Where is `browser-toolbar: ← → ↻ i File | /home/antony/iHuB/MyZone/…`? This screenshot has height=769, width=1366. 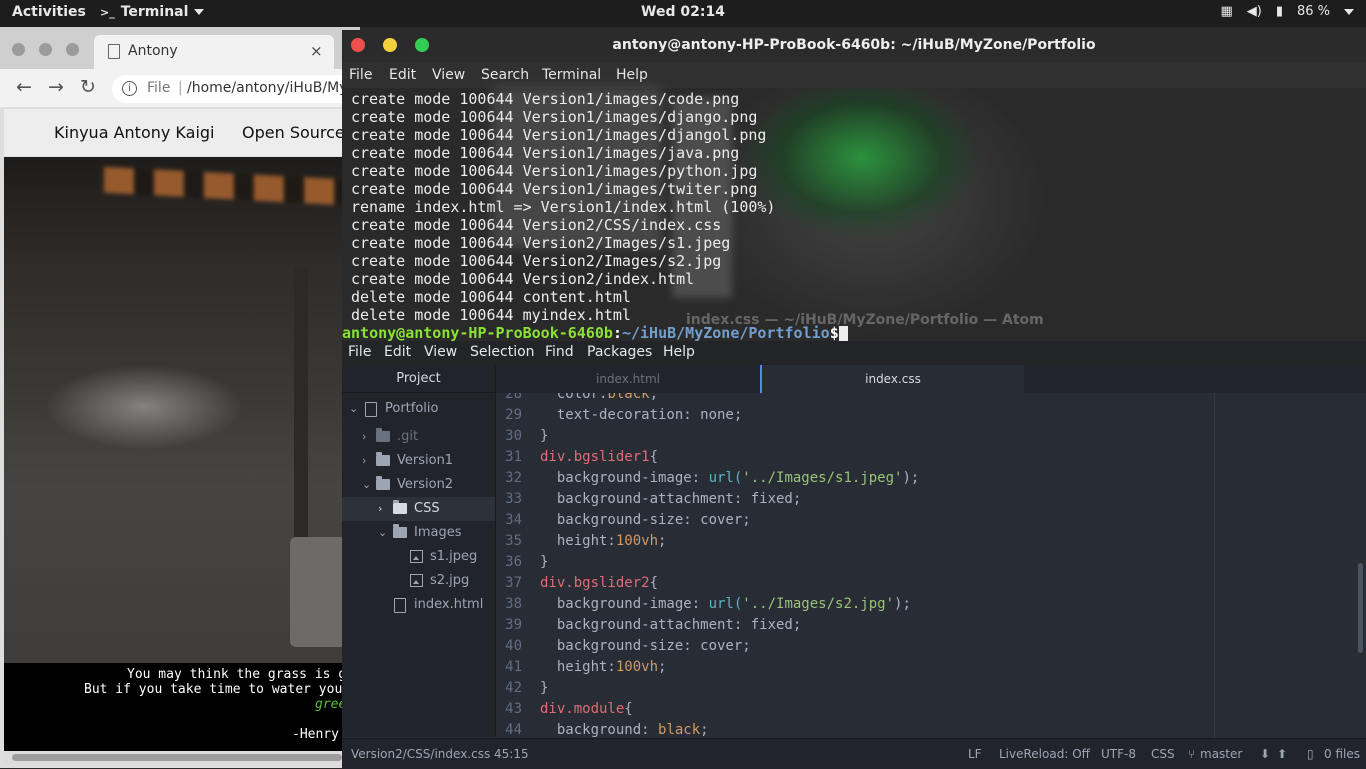 browser-toolbar: ← → ↻ i File | /home/antony/iHuB/MyZone/… is located at coordinates (293, 88).